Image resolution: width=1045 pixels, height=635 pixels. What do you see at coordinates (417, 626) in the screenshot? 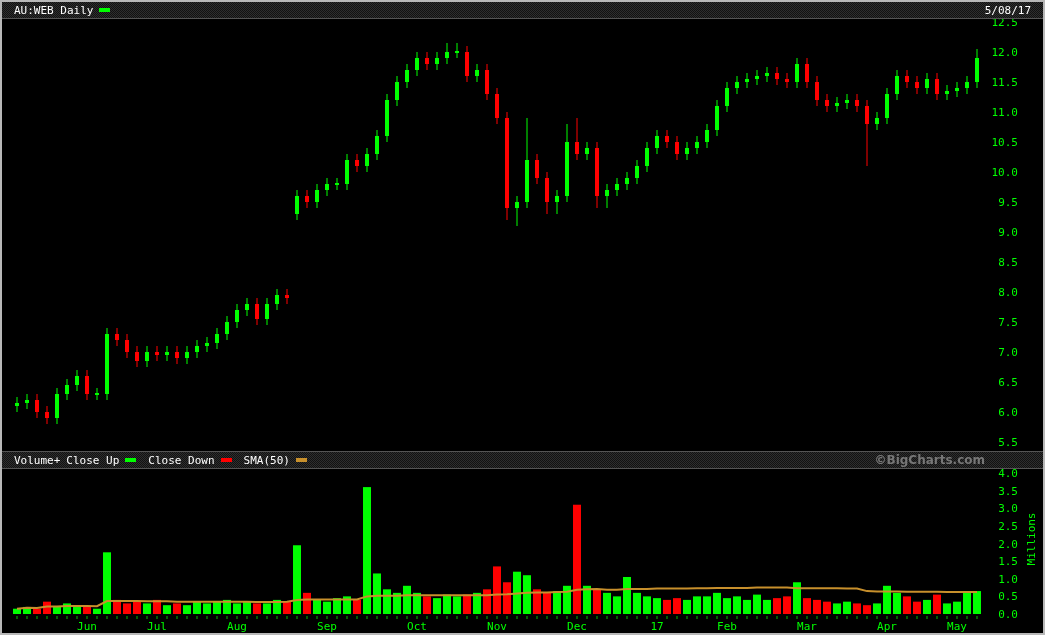
I see `axis-label: Oct` at bounding box center [417, 626].